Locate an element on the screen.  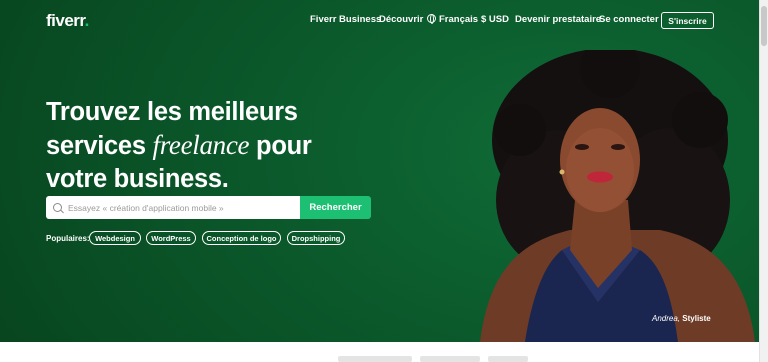
below-hero-heading-hint is located at coordinates (375, 359).